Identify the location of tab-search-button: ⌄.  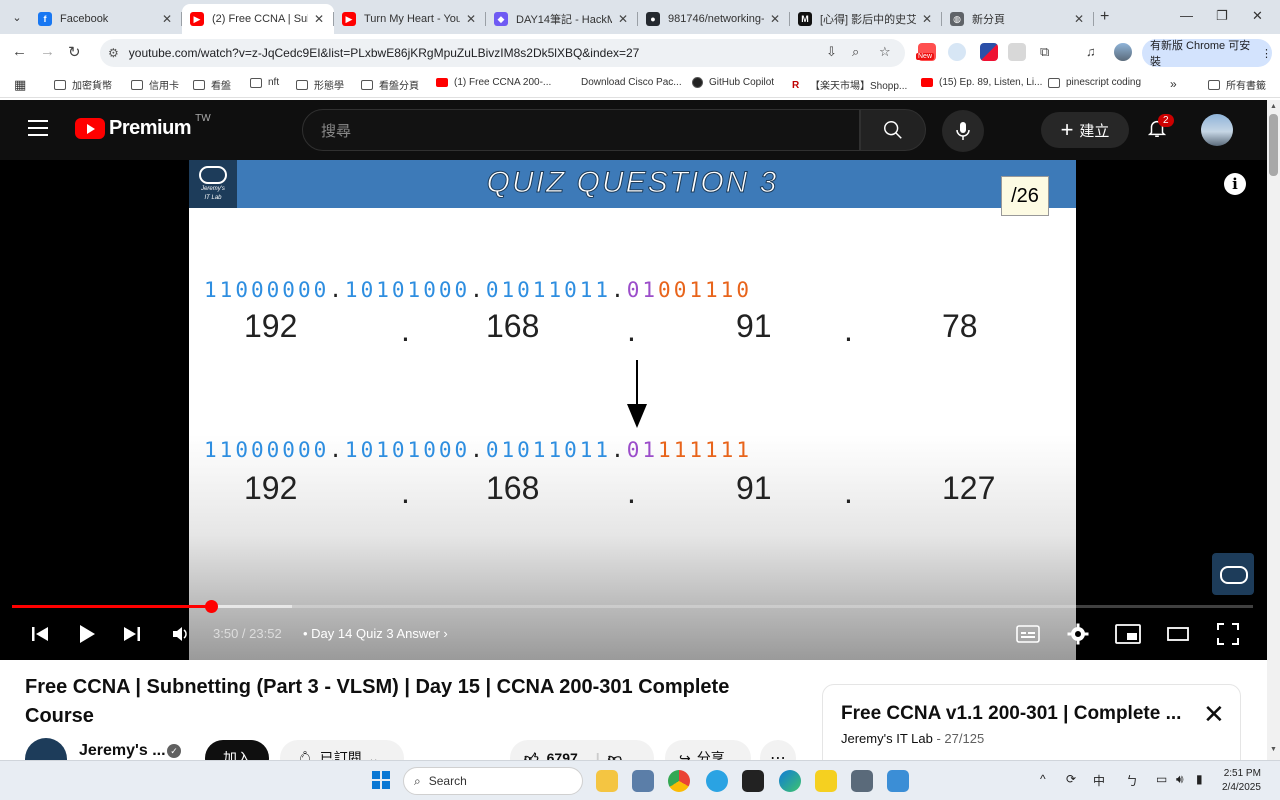
(17, 17).